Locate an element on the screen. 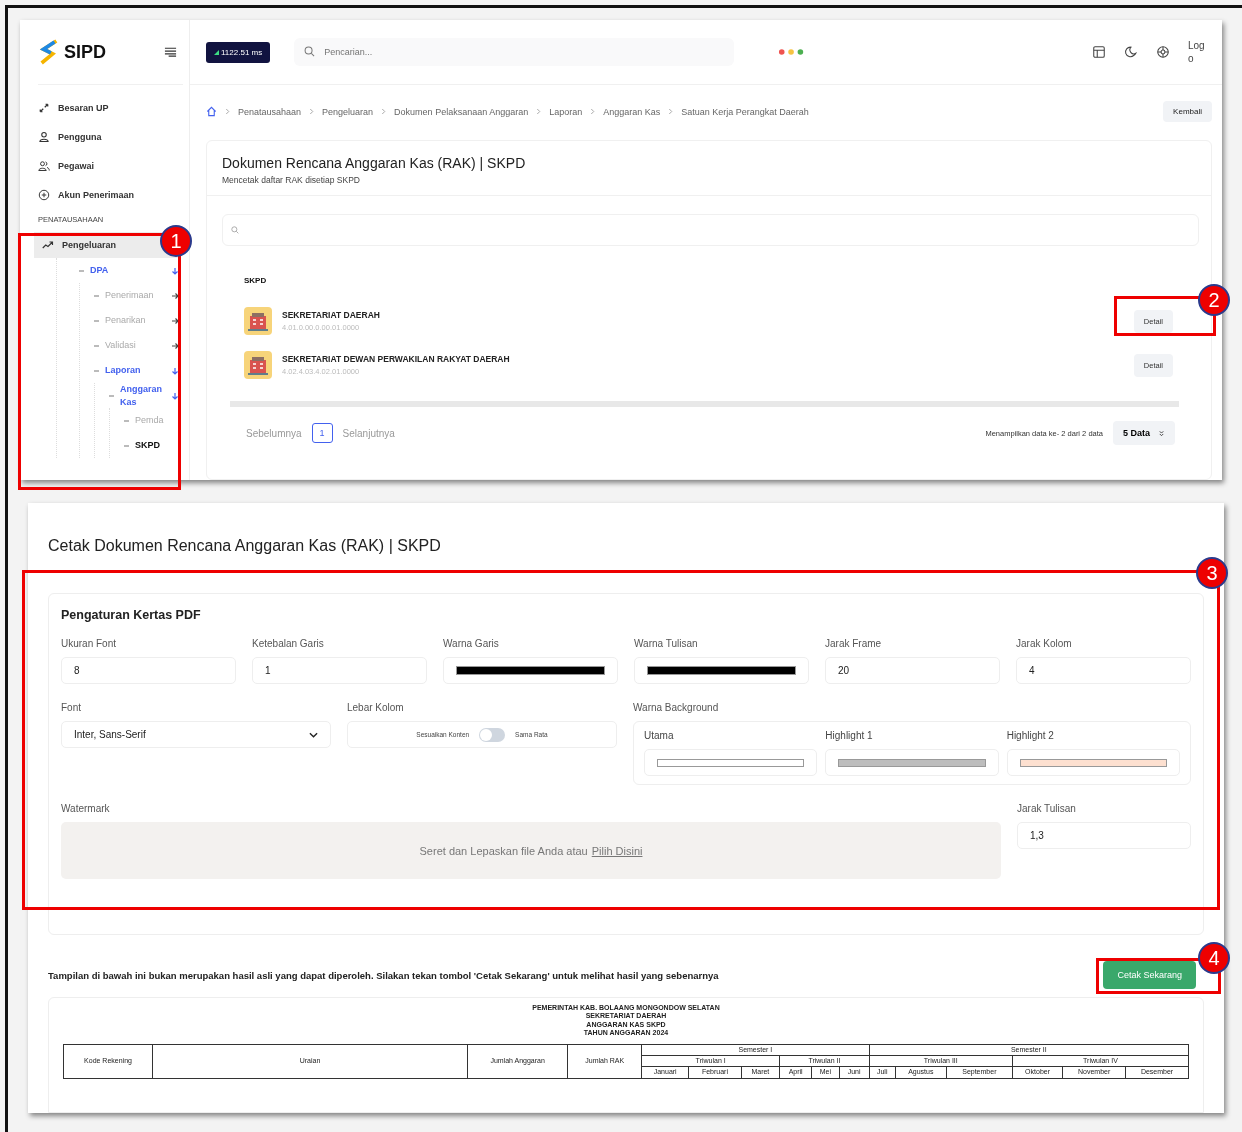 This screenshot has width=1242, height=1132. callout-number: 4 is located at coordinates (1214, 958).